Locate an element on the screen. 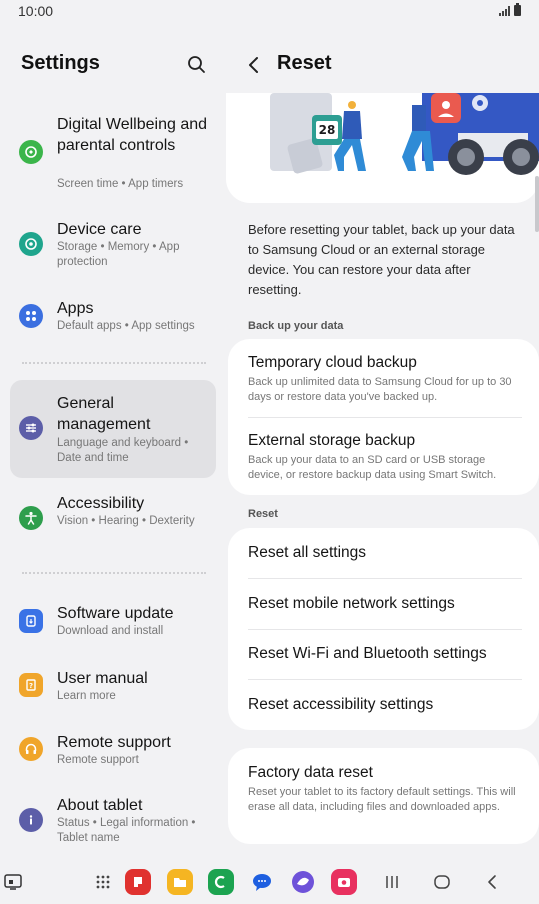  info-icon is located at coordinates (31, 820).